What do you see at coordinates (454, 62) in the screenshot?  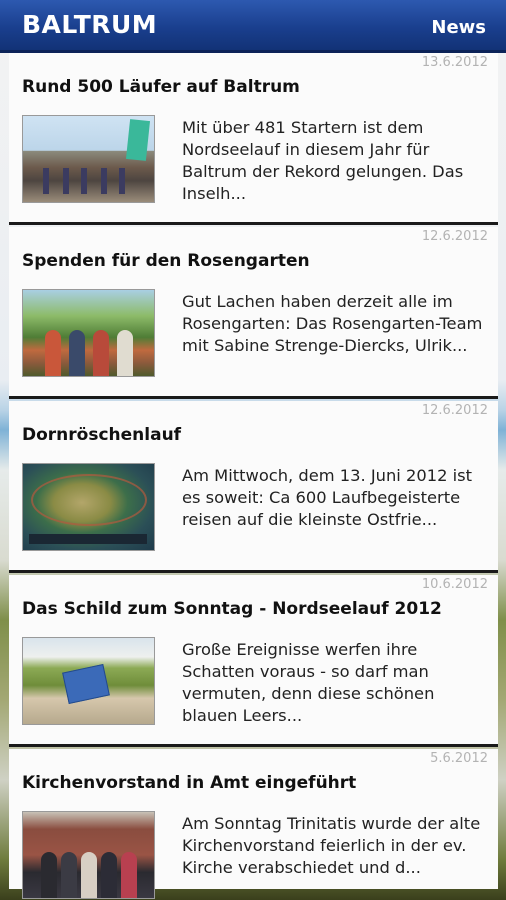 I see `news-date: 13.6.2012` at bounding box center [454, 62].